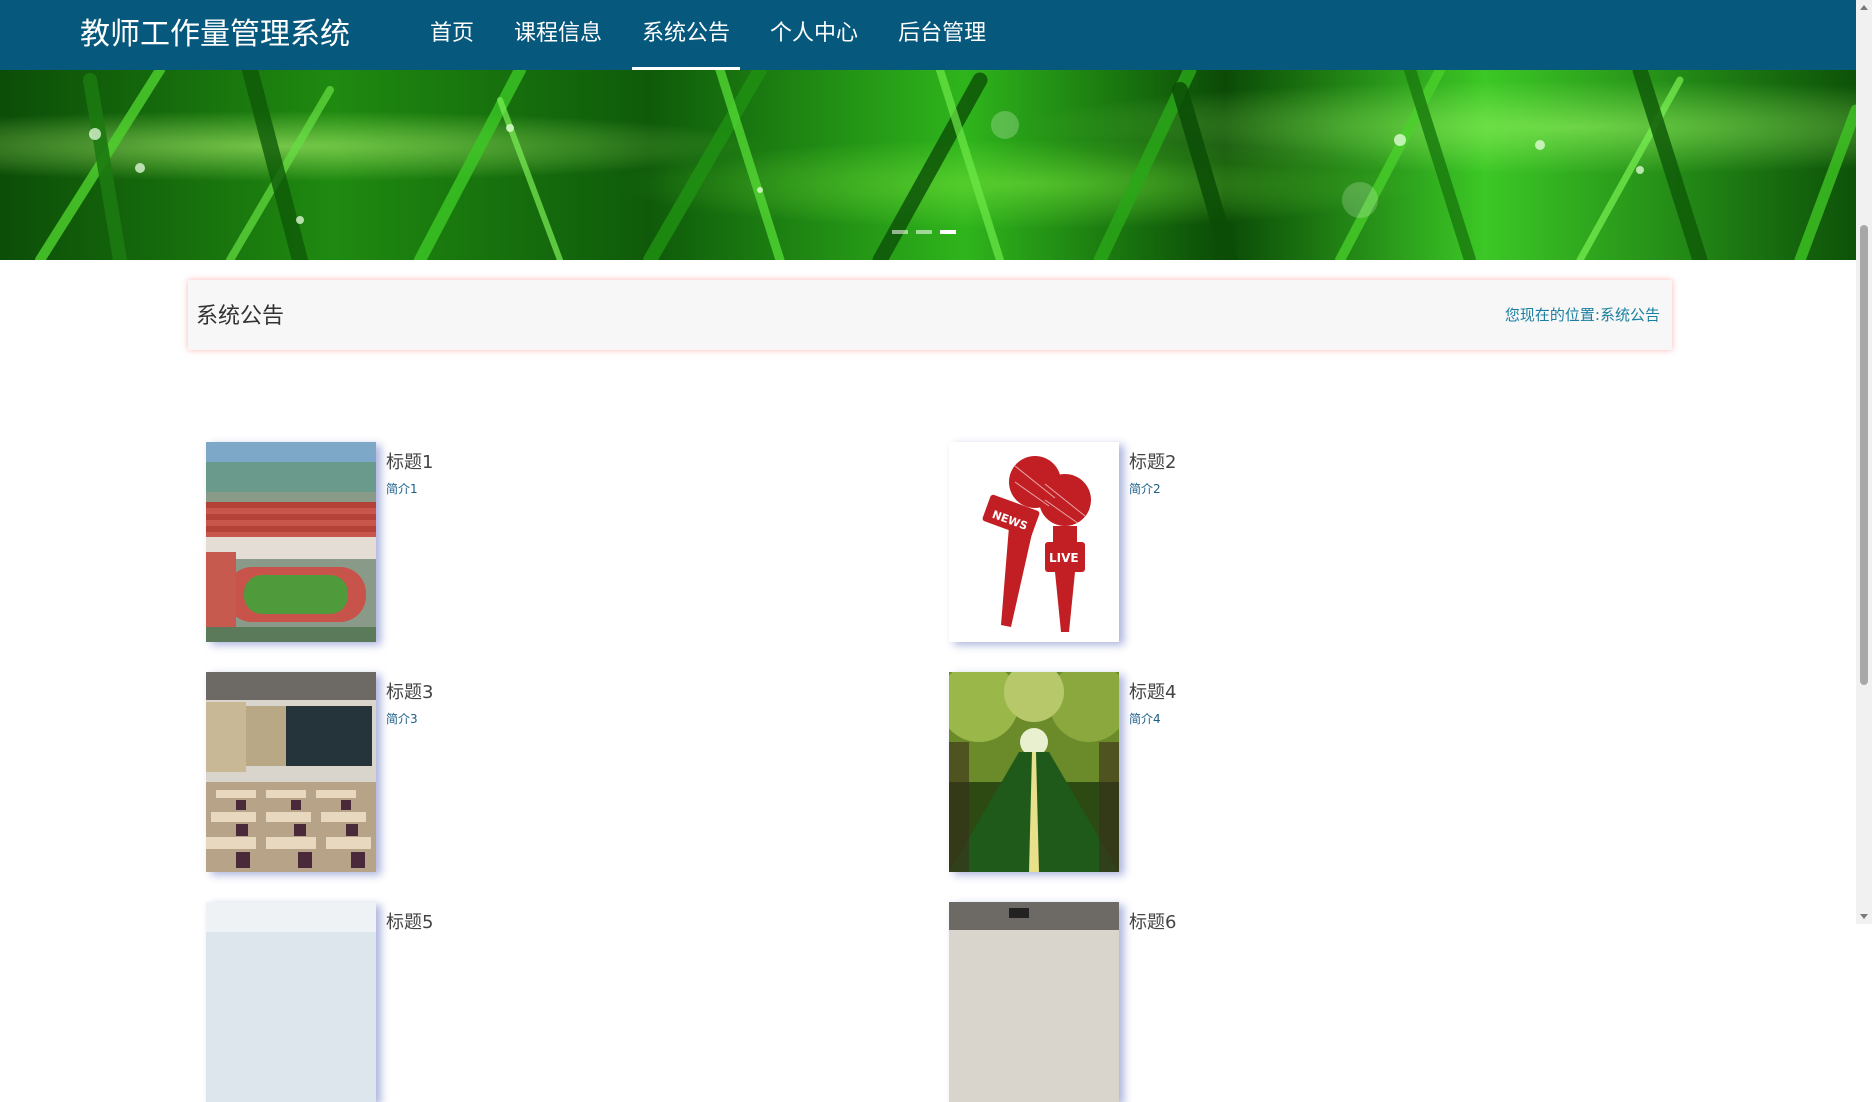 The height and width of the screenshot is (1102, 1872). What do you see at coordinates (1064, 558) in the screenshot?
I see `svg-text: LIVE` at bounding box center [1064, 558].